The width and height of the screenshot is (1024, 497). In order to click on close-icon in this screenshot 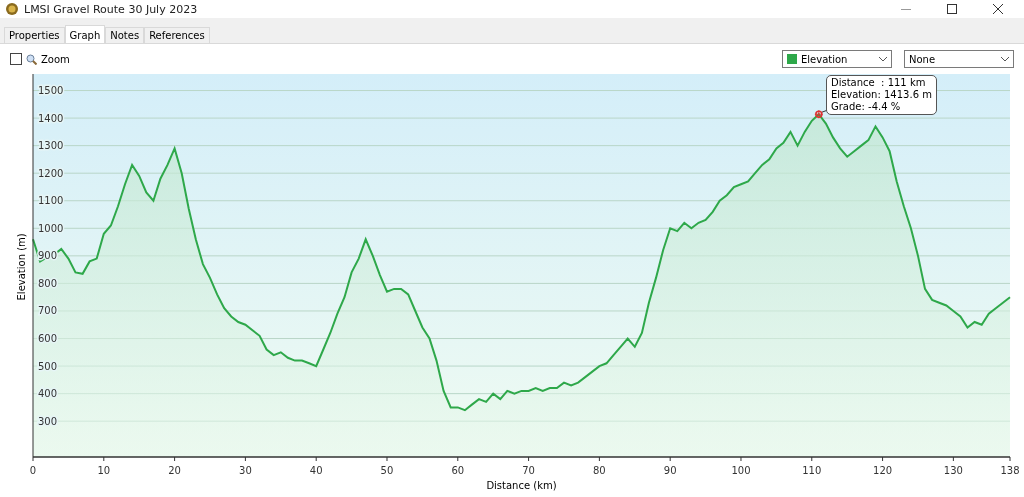, I will do `click(998, 9)`.